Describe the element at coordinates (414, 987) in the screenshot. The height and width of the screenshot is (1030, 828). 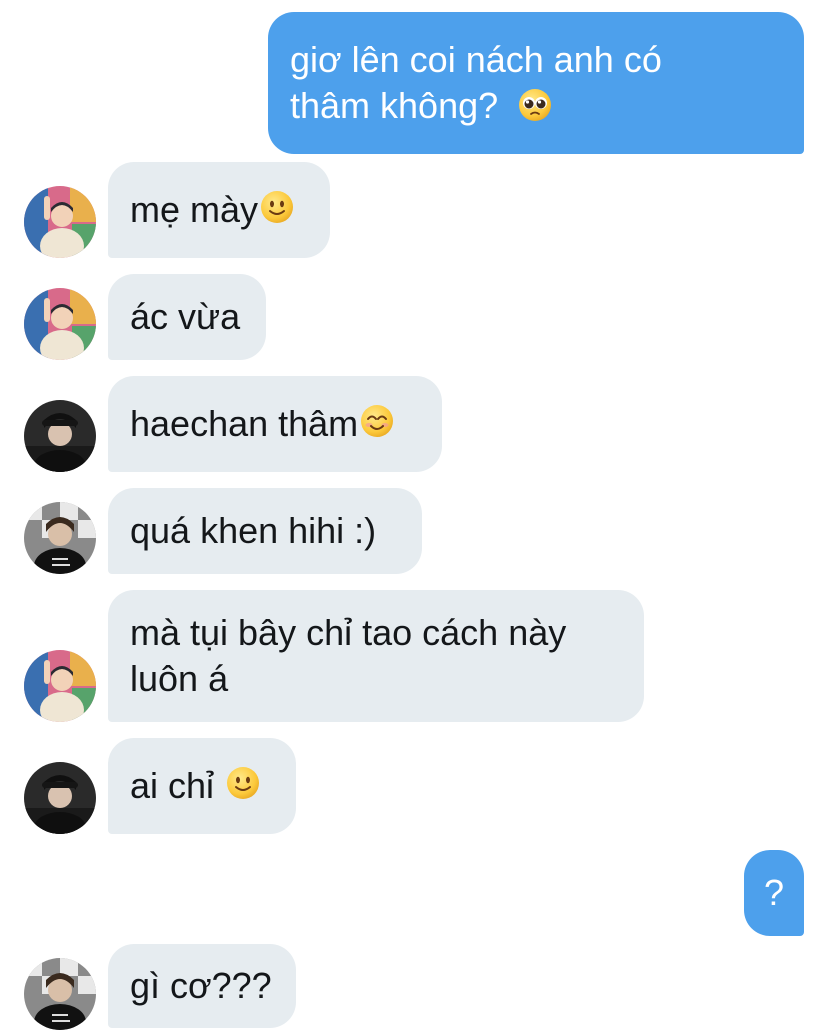
I see `message-row-incoming: gì cơ???` at that location.